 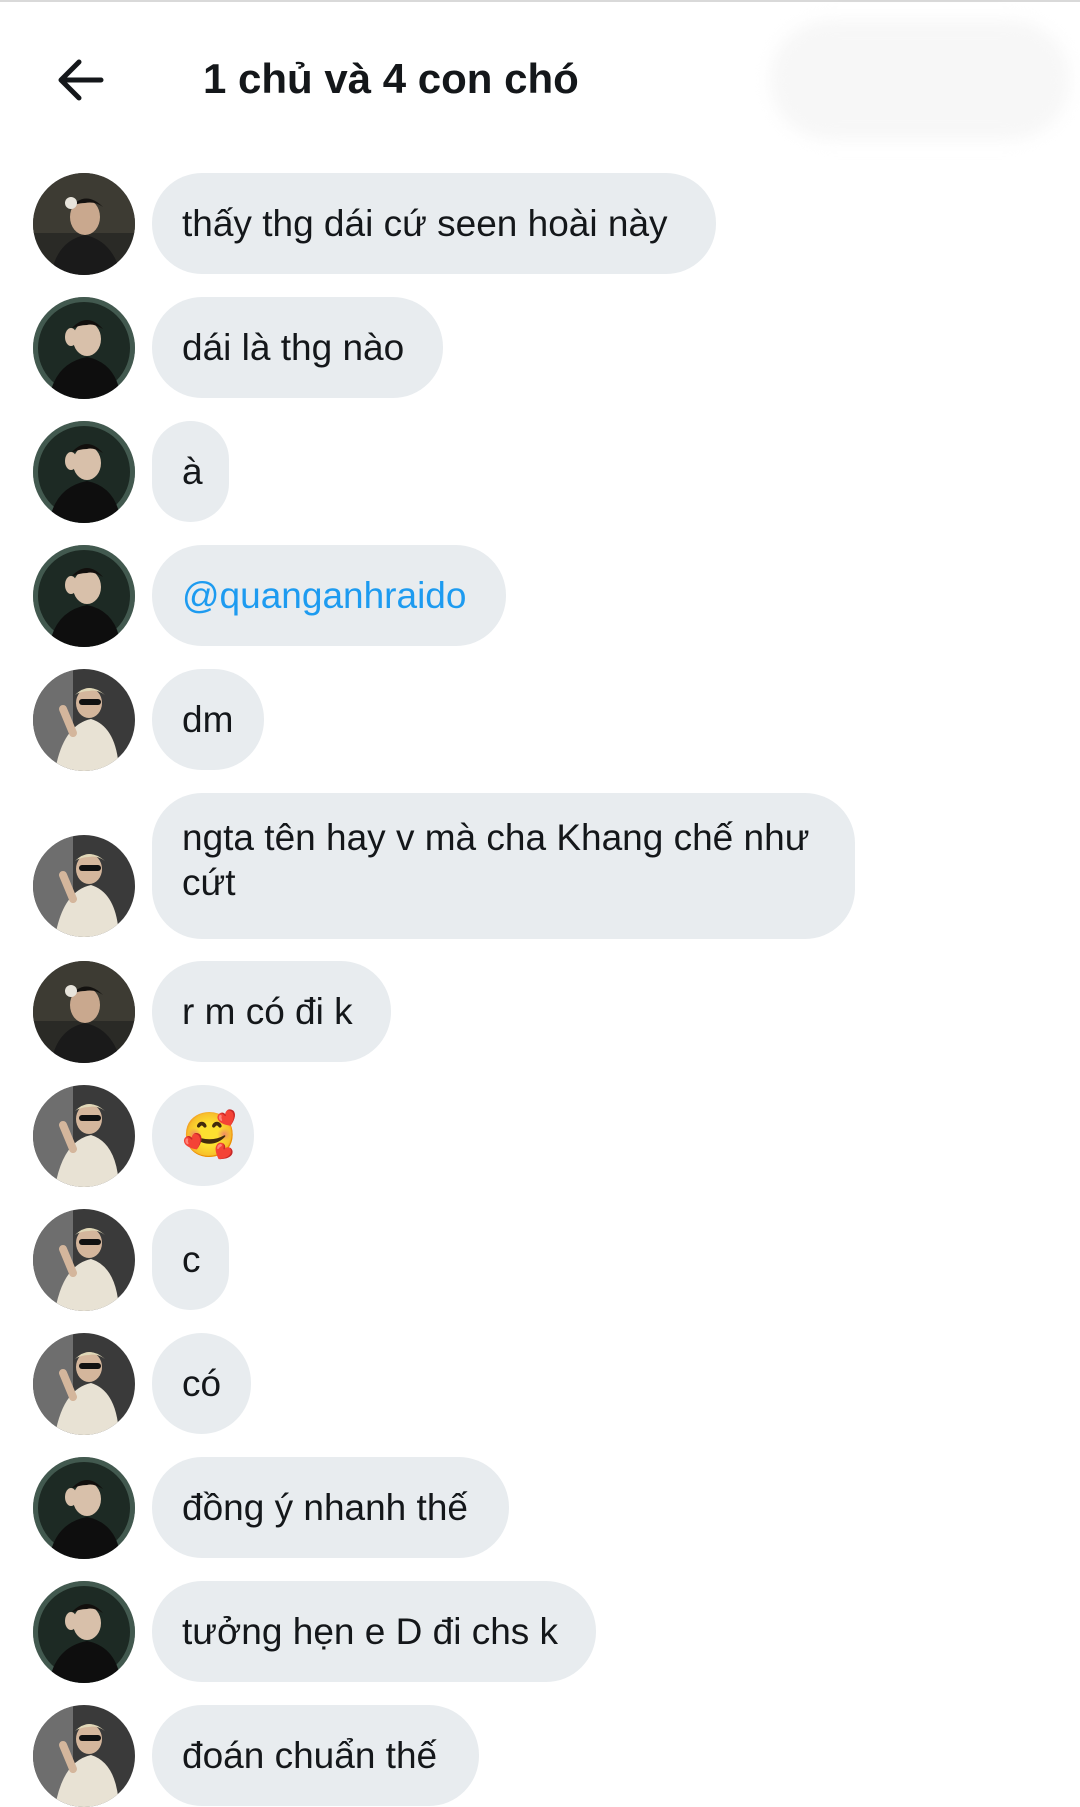 I want to click on message-text: có, so click(x=202, y=1383).